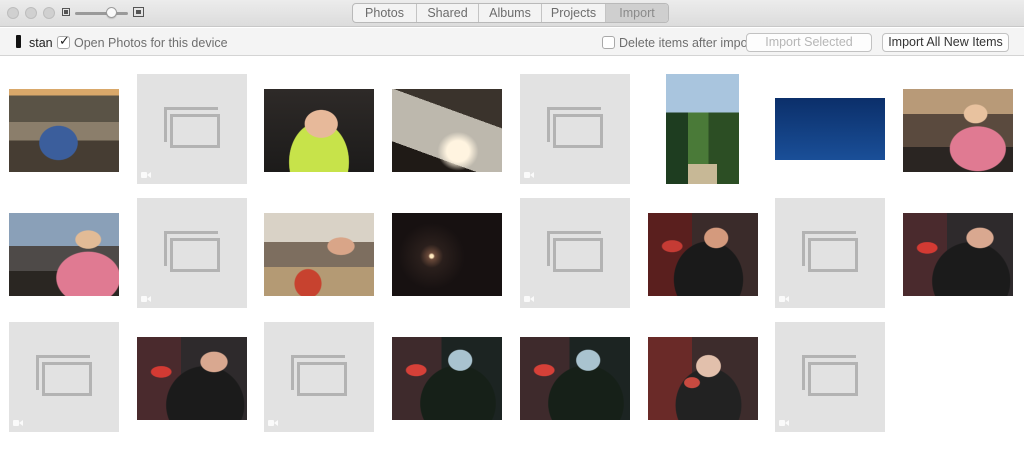  I want to click on thumbnail-large-icon, so click(138, 12).